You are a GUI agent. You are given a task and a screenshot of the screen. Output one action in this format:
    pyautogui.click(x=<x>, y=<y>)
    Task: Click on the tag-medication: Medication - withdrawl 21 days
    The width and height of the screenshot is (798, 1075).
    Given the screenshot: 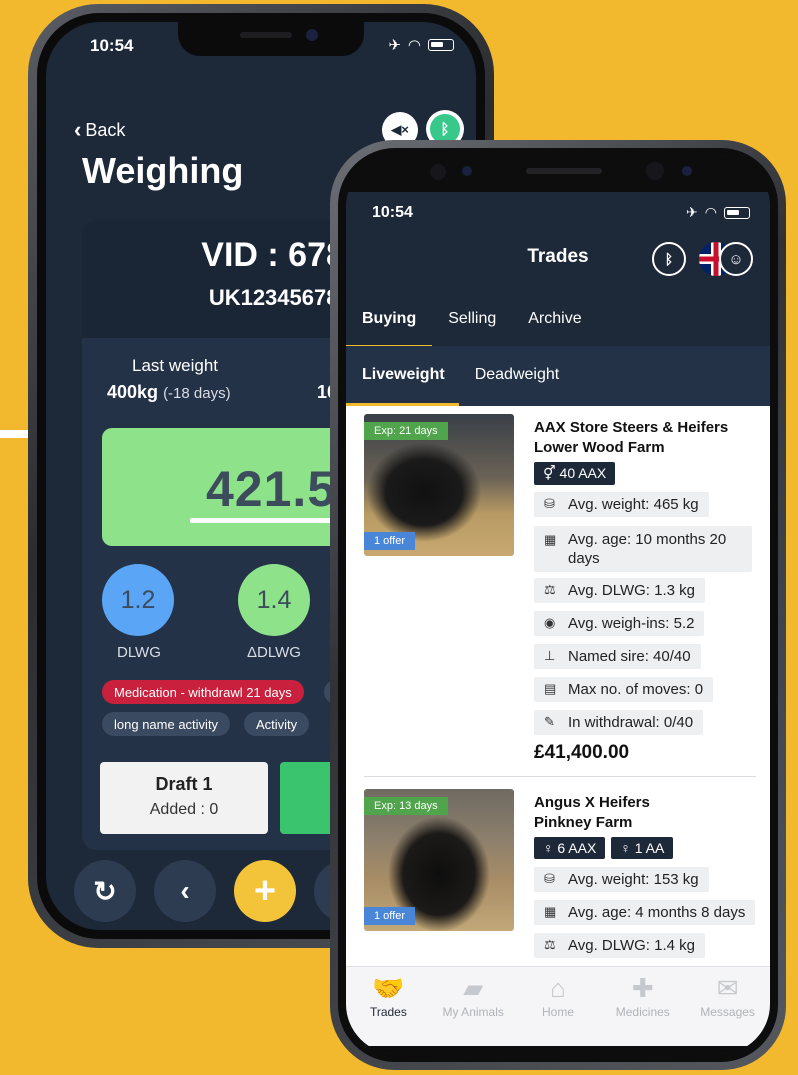 What is the action you would take?
    pyautogui.click(x=203, y=692)
    